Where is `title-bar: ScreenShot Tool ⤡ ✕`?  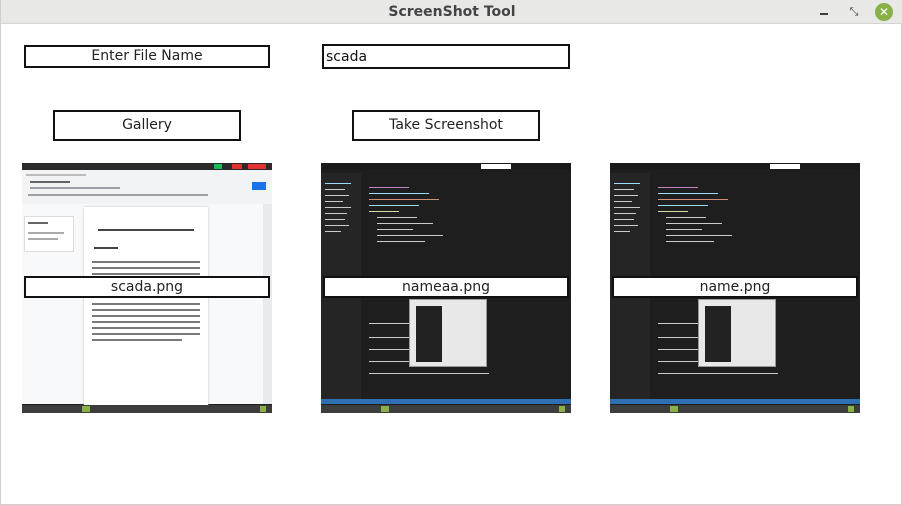
title-bar: ScreenShot Tool ⤡ ✕ is located at coordinates (451, 12).